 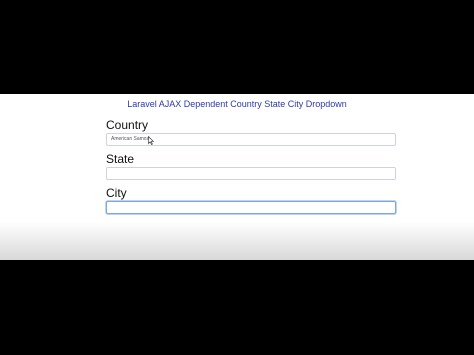 I want to click on city-select, so click(x=251, y=207).